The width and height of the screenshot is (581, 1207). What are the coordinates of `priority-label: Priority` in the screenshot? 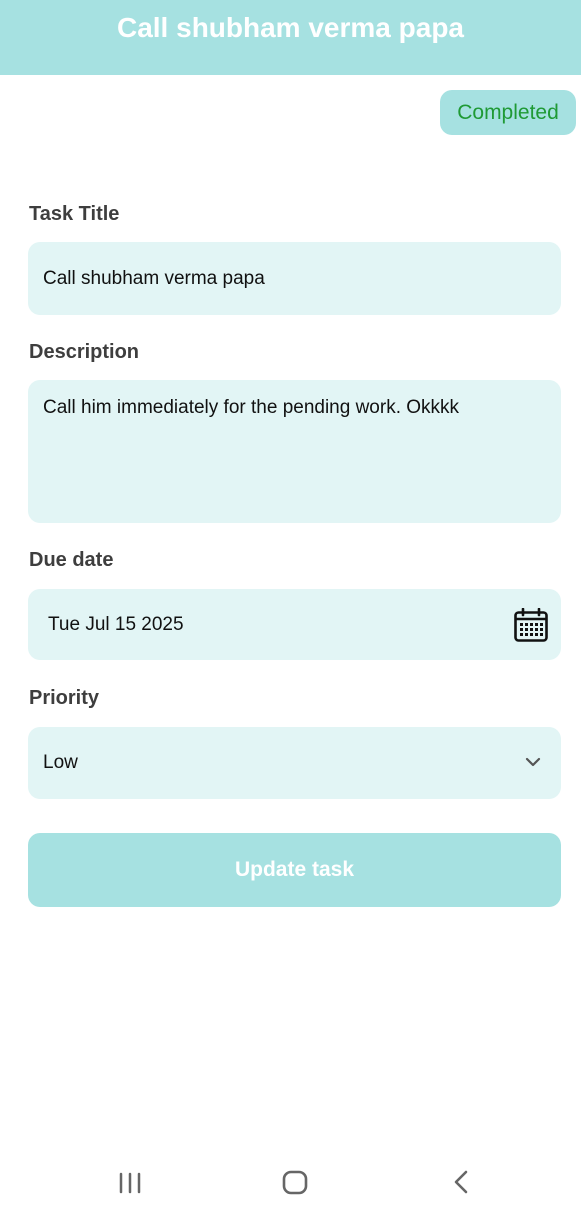 It's located at (64, 698).